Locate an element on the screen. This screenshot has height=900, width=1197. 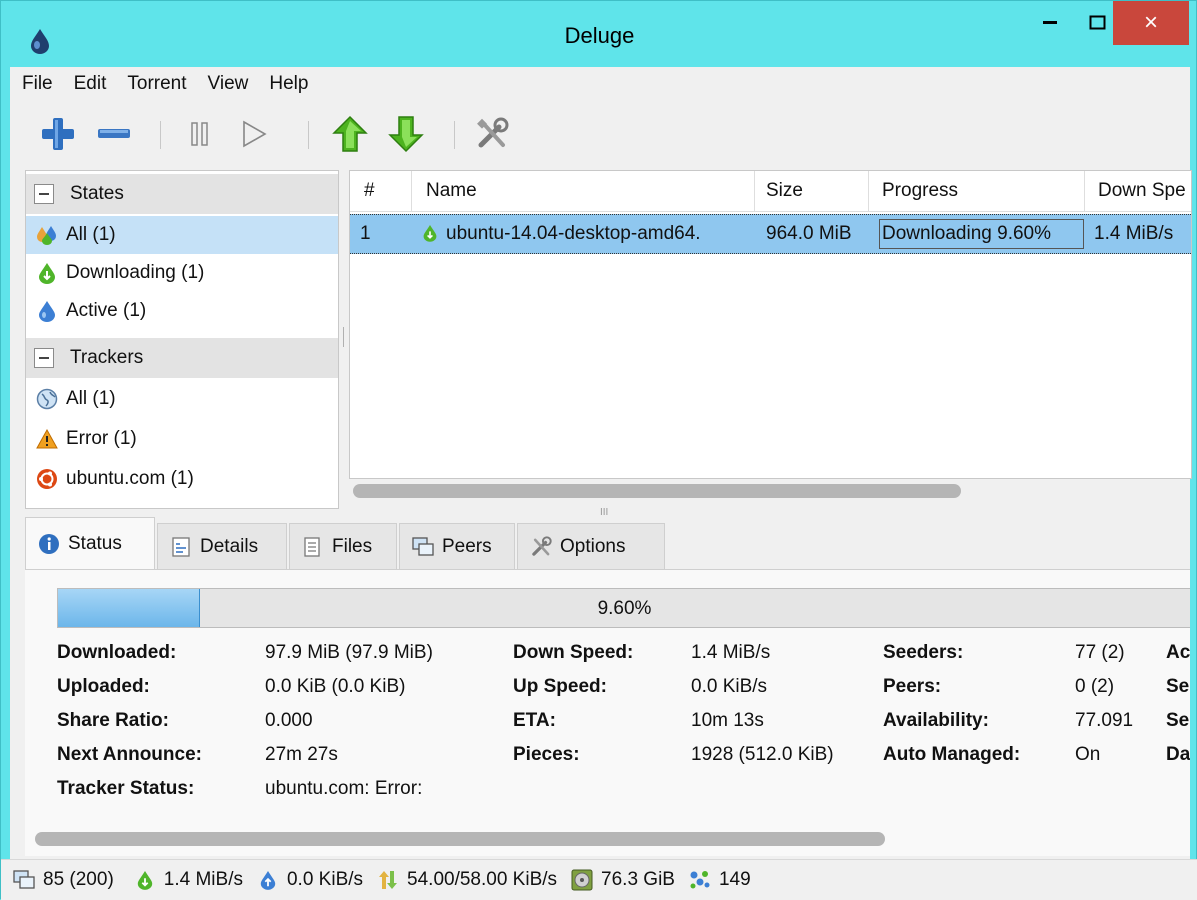
queue-up-icon is located at coordinates (350, 133).